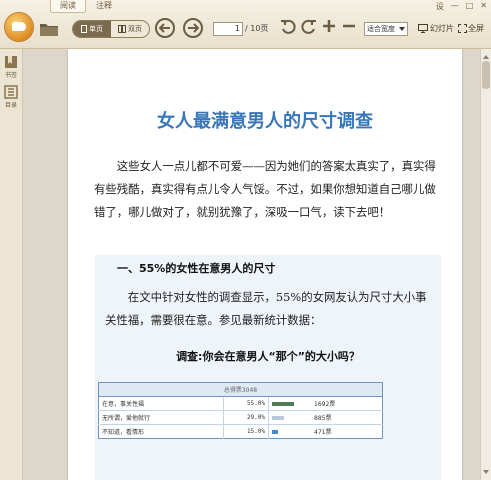 The image size is (491, 480). I want to click on single-page-icon, so click(84, 29).